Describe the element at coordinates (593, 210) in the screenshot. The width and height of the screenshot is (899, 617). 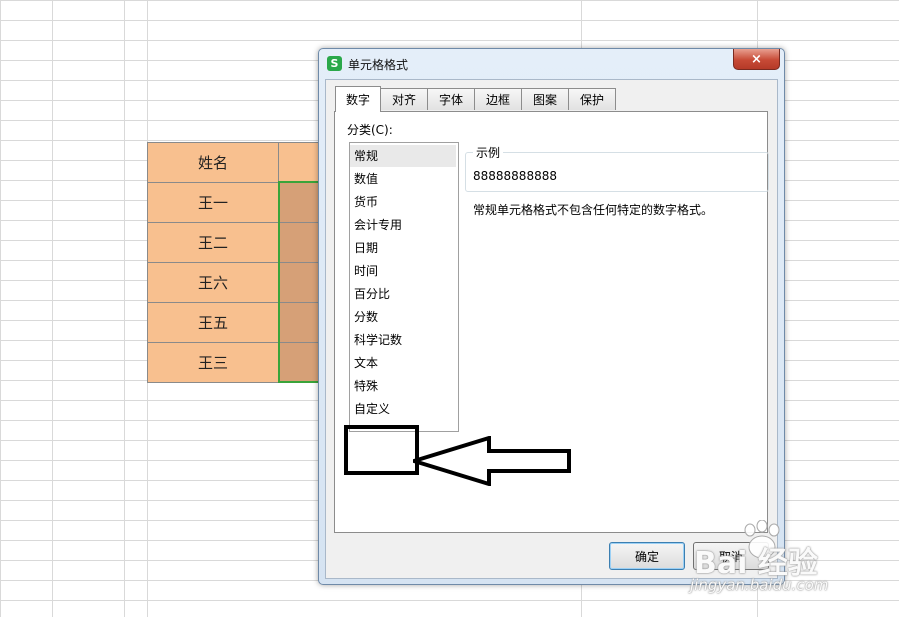
I see `format-description: 常规单元格格式不包含任何特定的数字格式。` at that location.